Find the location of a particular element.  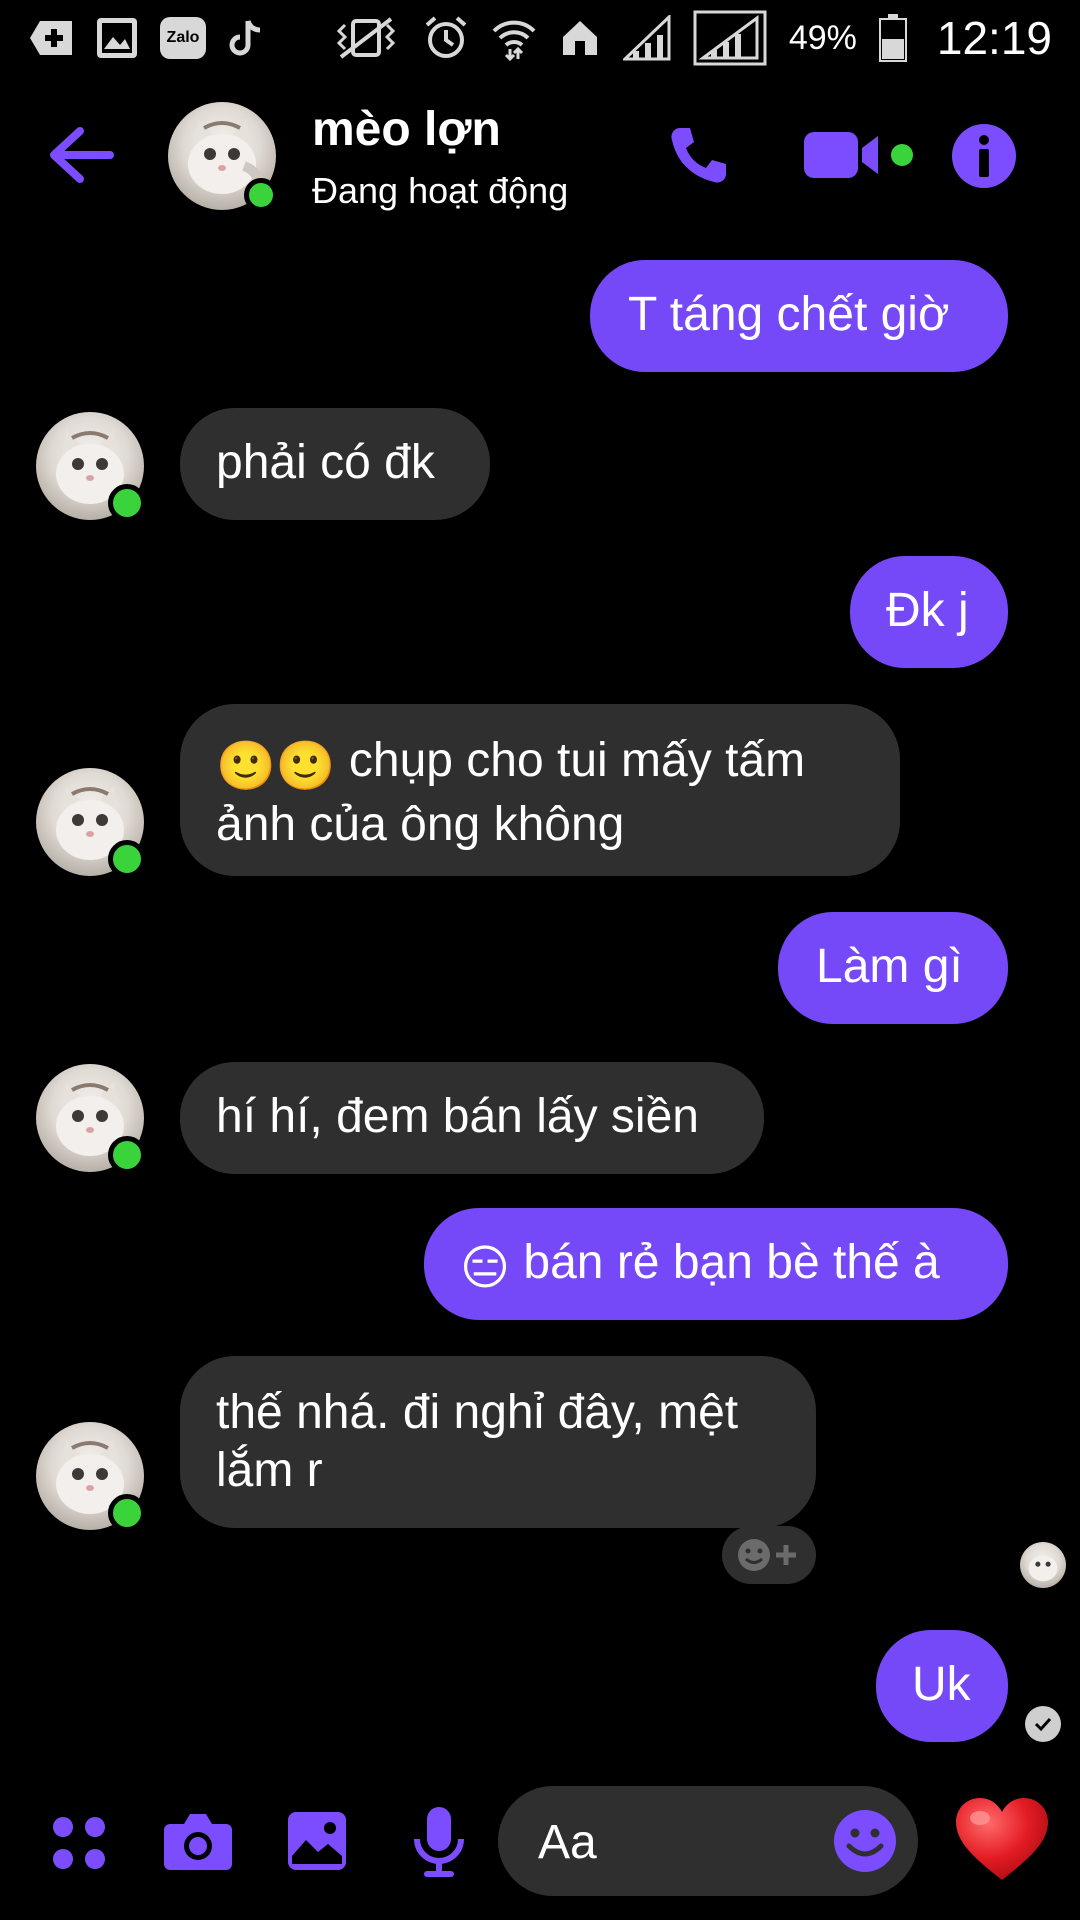

outgoing-message: Làm gì is located at coordinates (893, 968).